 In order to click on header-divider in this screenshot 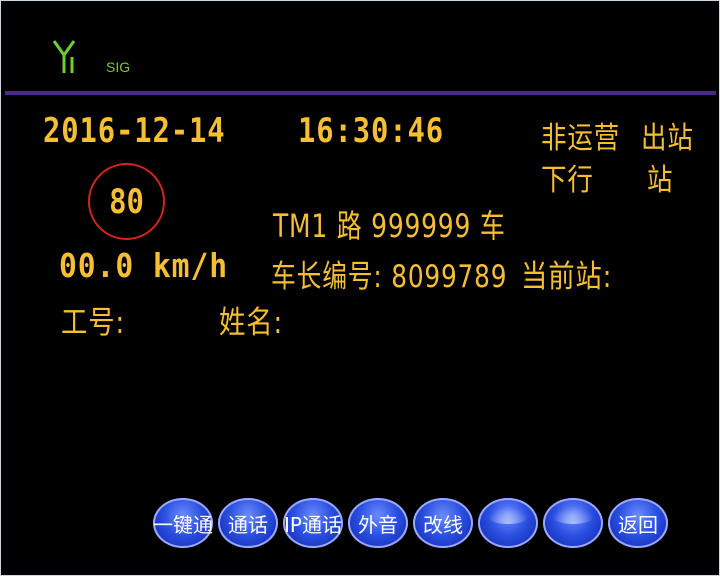, I will do `click(360, 93)`.